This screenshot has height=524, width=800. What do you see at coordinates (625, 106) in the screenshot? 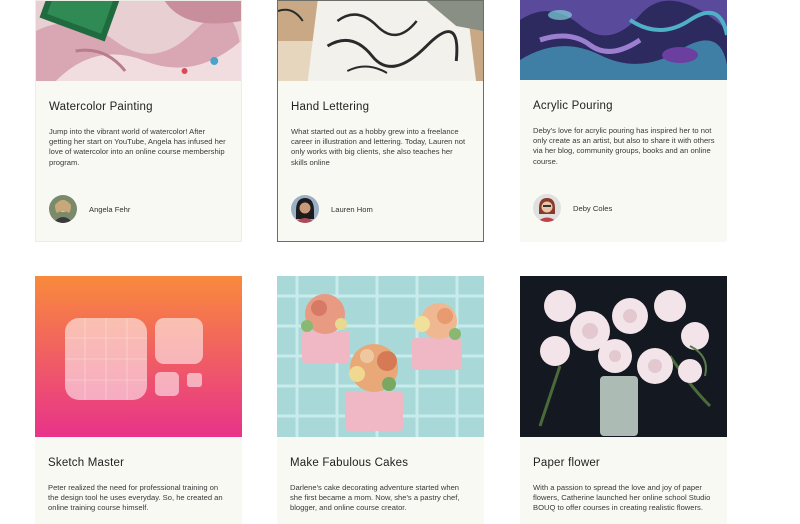
I see `card-title: Acrylic Pouring` at bounding box center [625, 106].